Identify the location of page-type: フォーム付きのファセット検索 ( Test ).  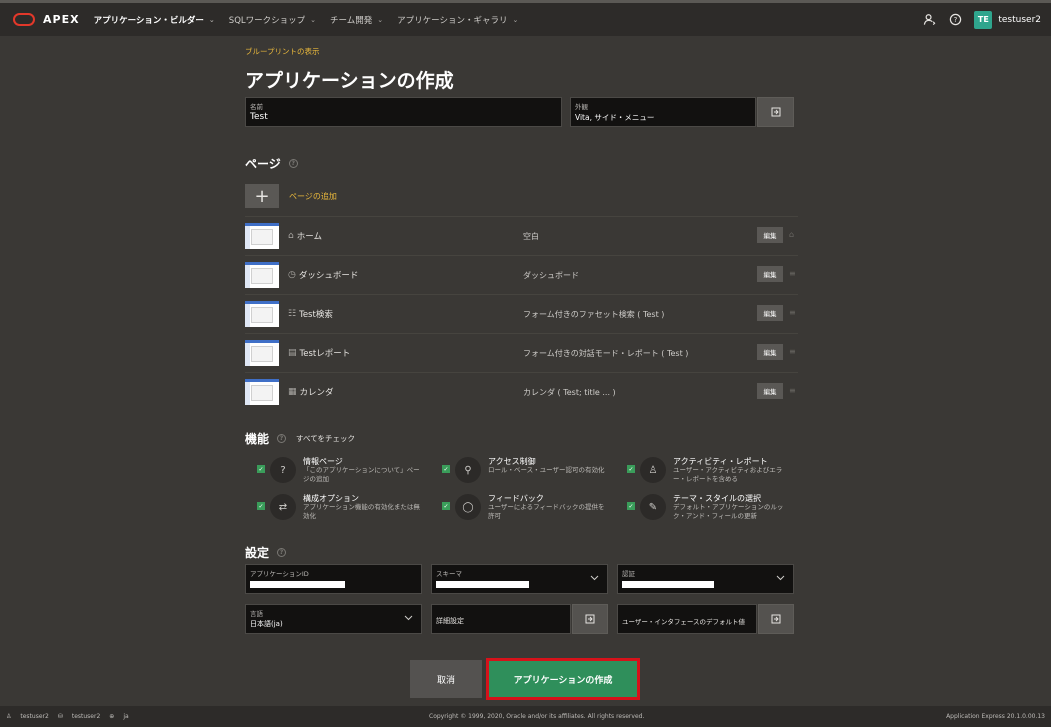
(594, 314).